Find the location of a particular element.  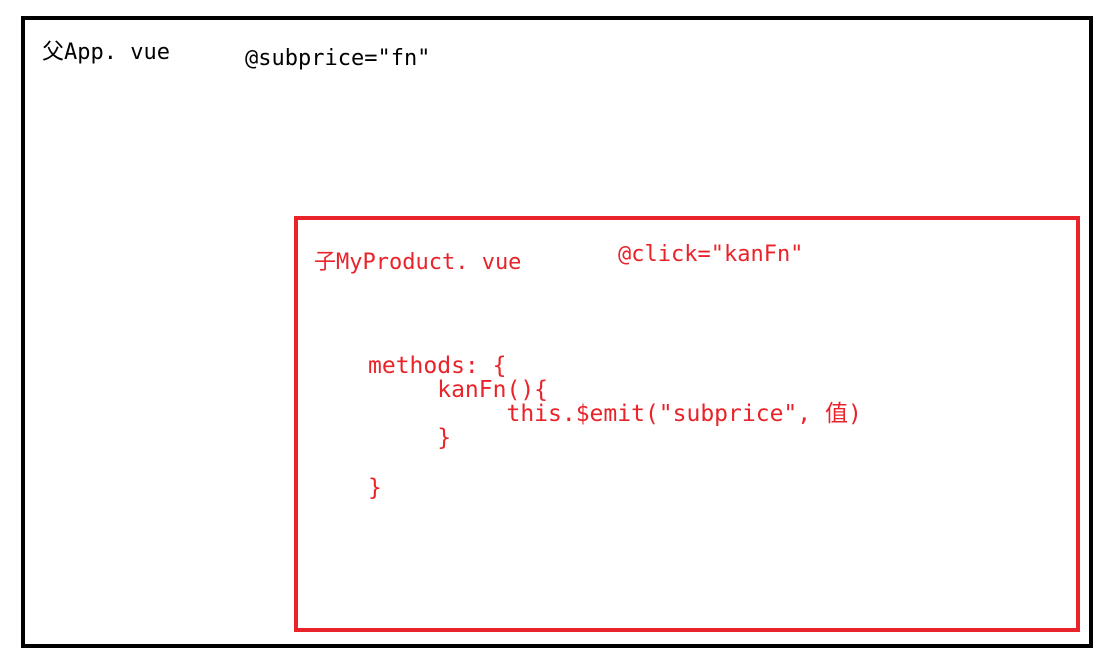

code-line-methods-open: methods: { is located at coordinates (437, 366).